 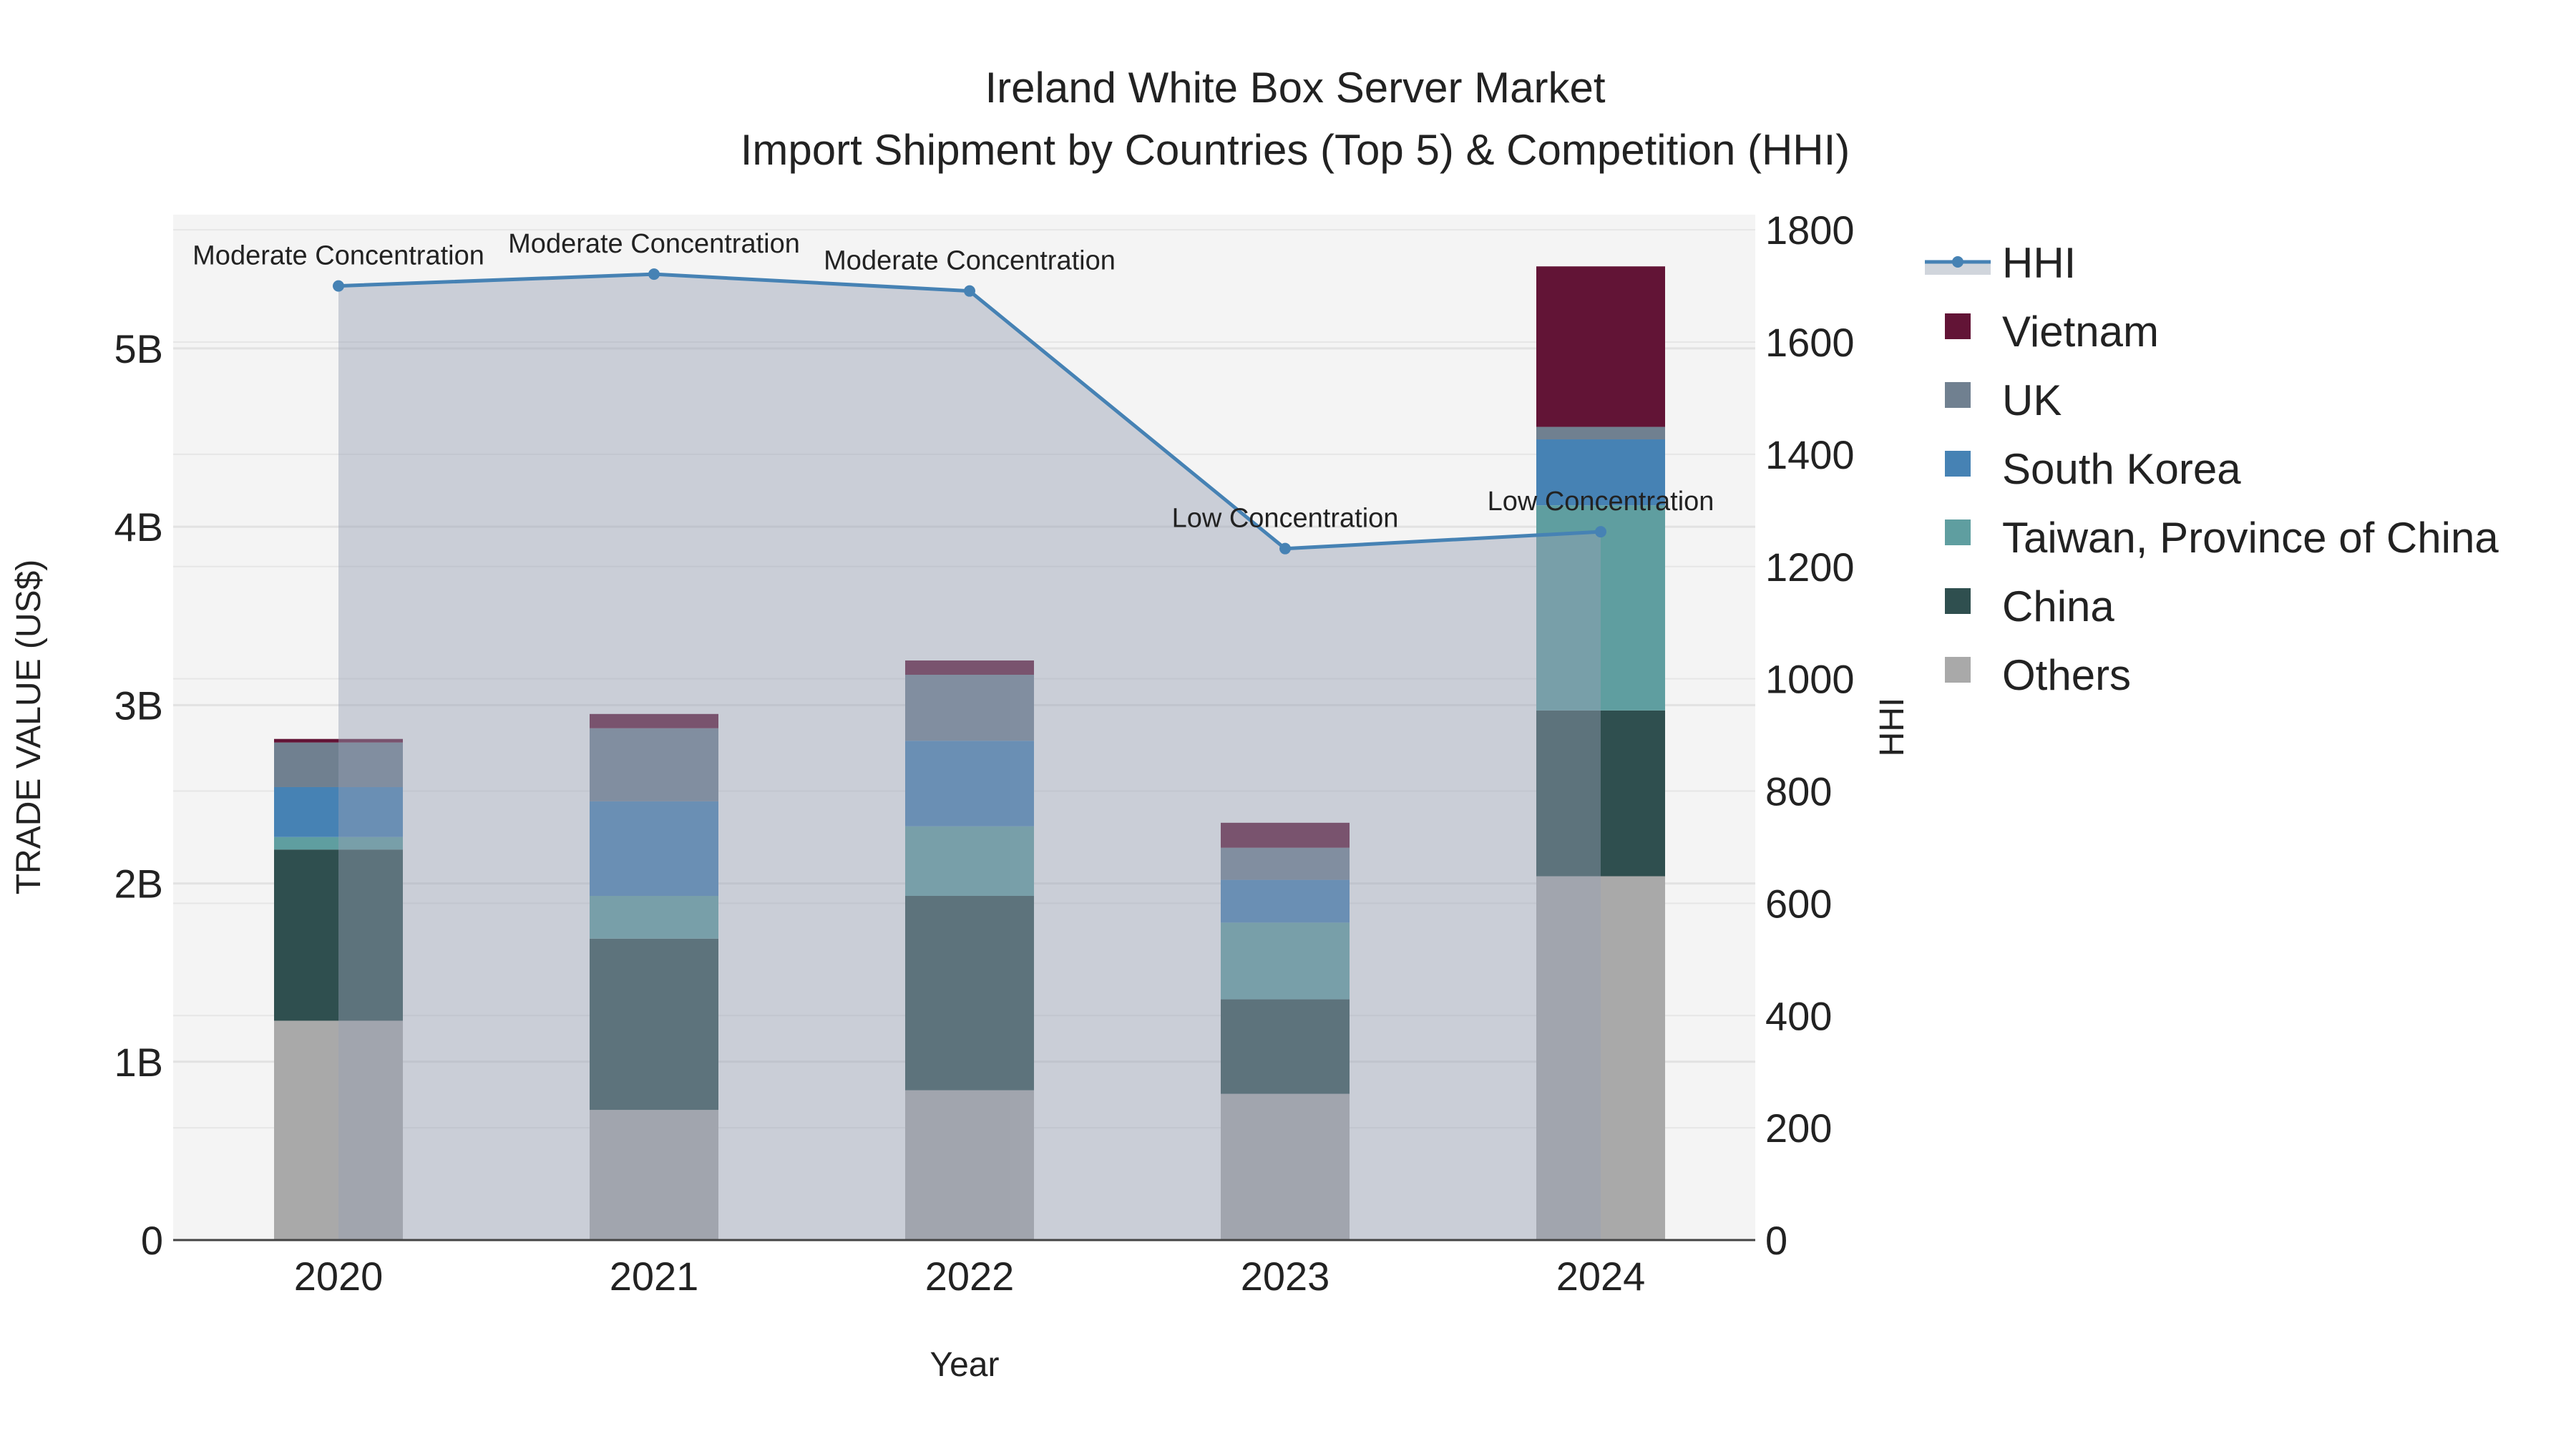 I want to click on x-tick-label: 2020, so click(x=339, y=1276).